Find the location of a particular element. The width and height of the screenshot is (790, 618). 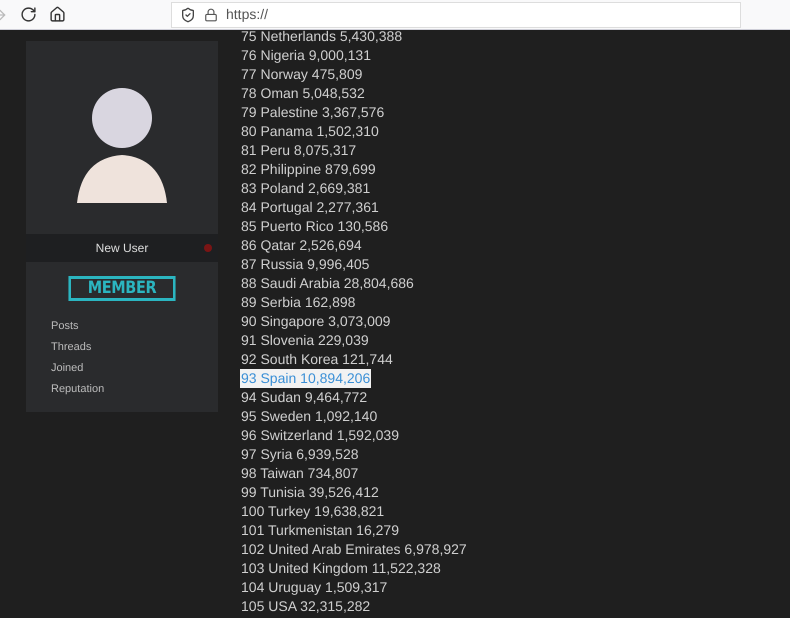

url-text: https:// is located at coordinates (247, 14).